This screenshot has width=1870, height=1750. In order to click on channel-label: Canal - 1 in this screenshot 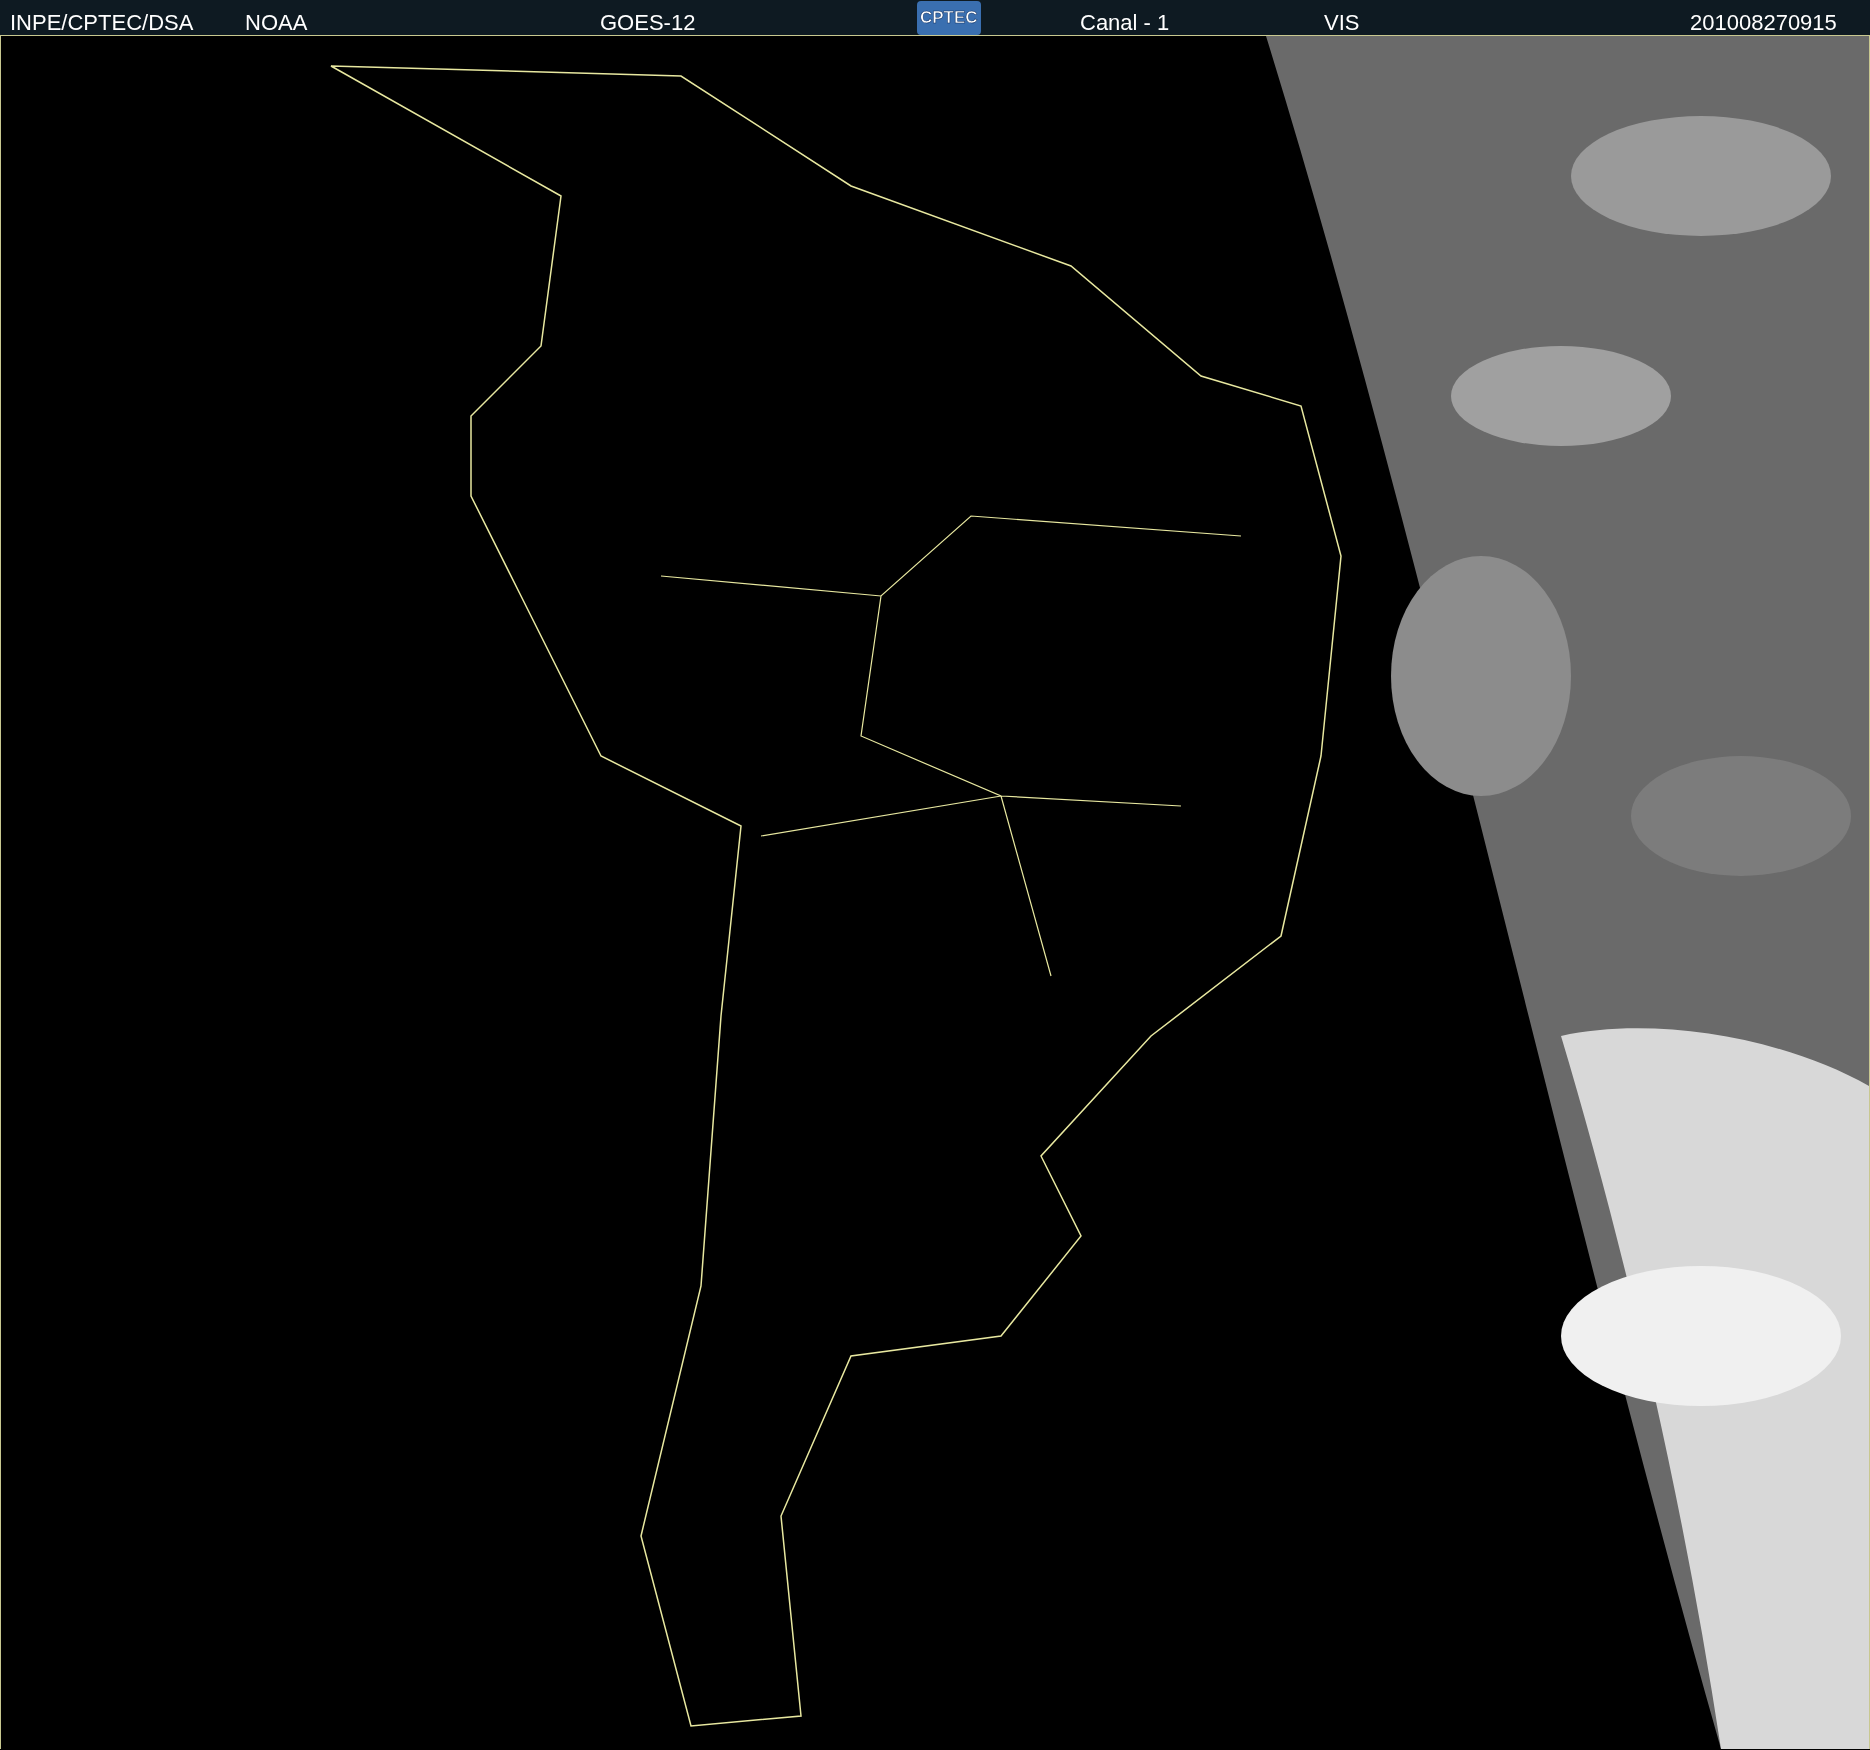, I will do `click(1125, 23)`.